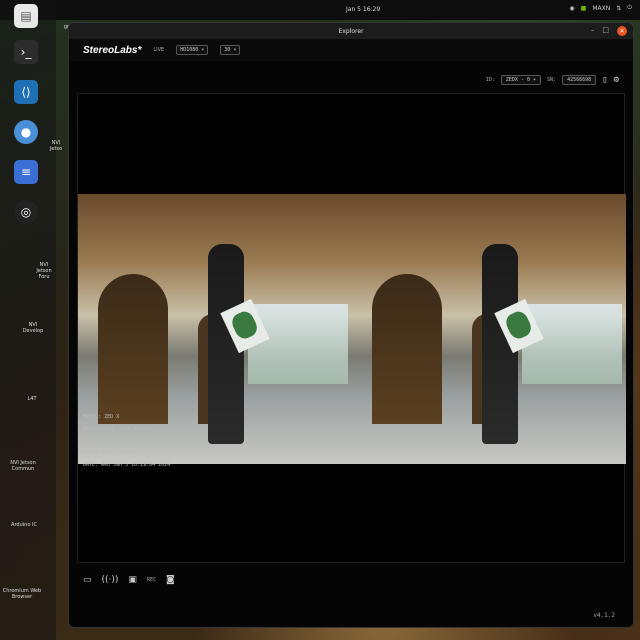 The height and width of the screenshot is (640, 640). I want to click on model-info: MODEL: ZED X, so click(101, 417).